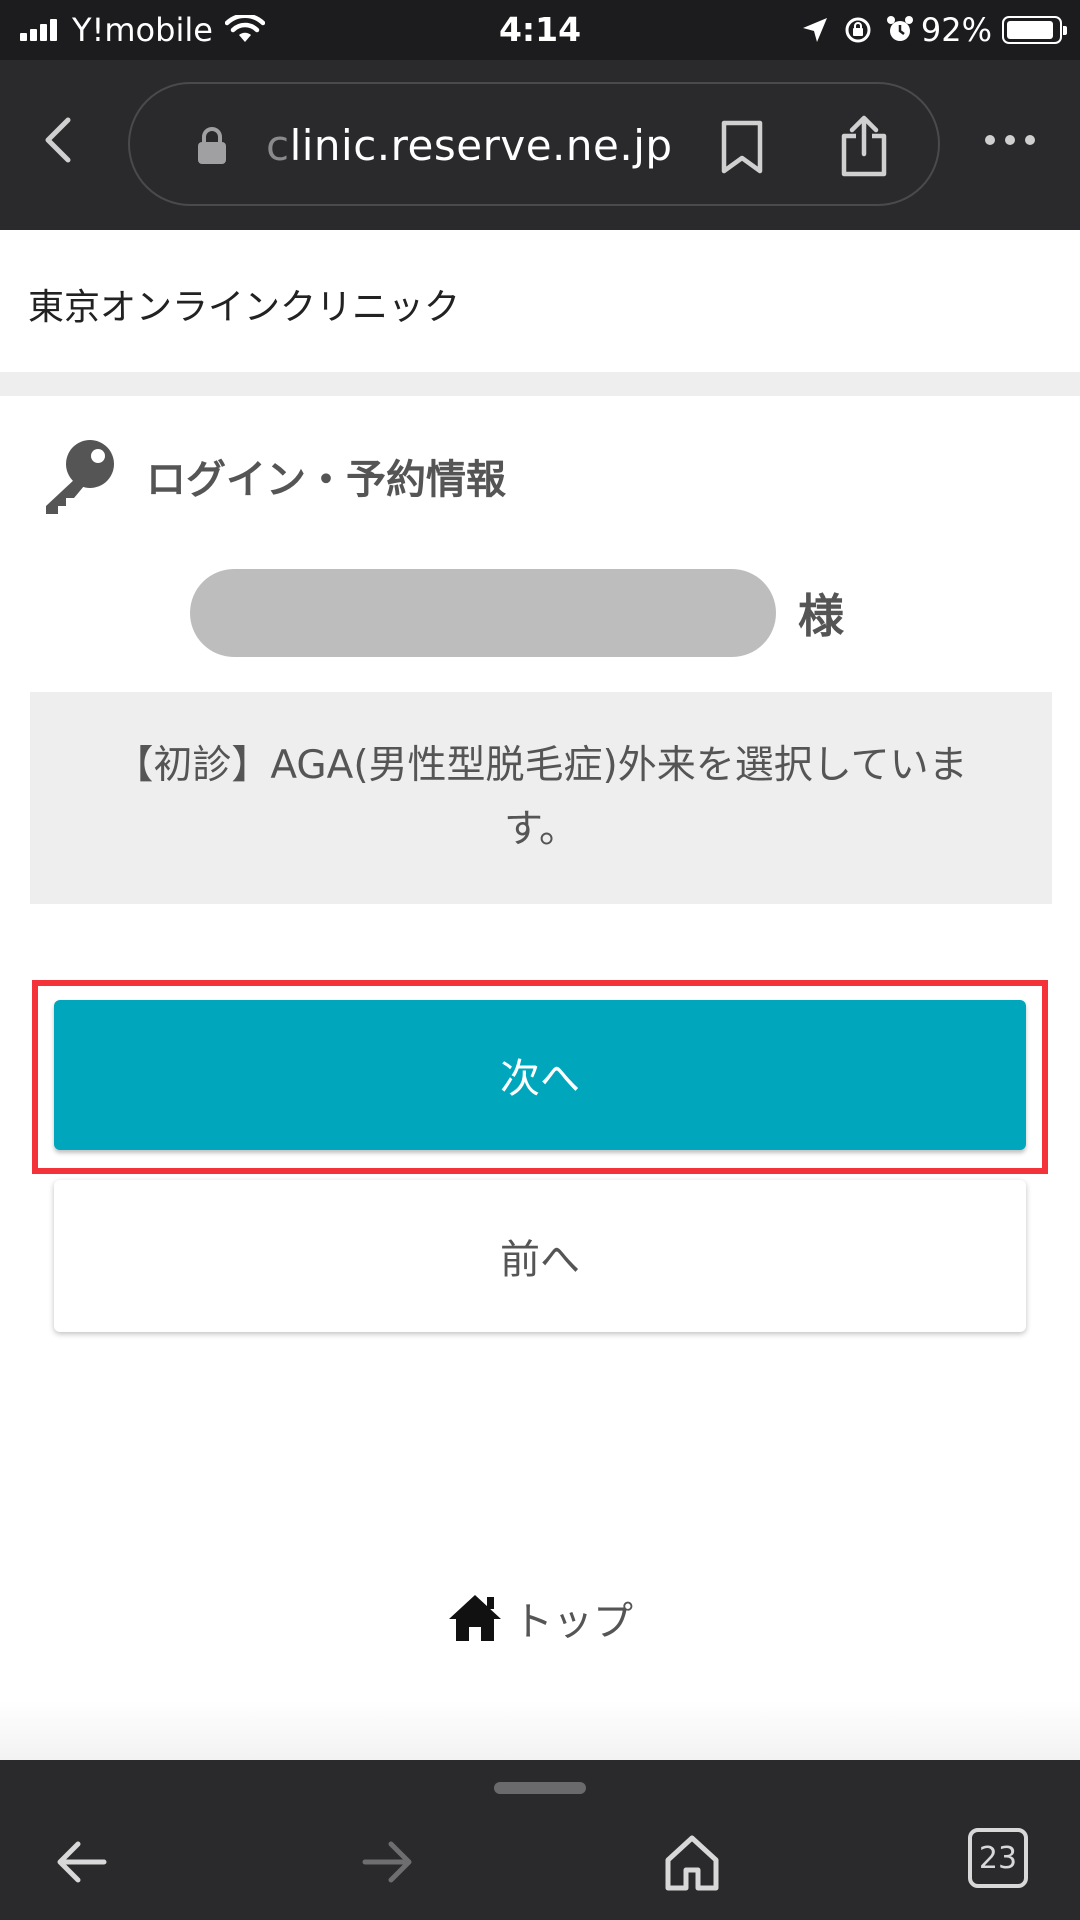 This screenshot has height=1920, width=1080. What do you see at coordinates (326, 480) in the screenshot?
I see `section-title: ログイン・予約情報` at bounding box center [326, 480].